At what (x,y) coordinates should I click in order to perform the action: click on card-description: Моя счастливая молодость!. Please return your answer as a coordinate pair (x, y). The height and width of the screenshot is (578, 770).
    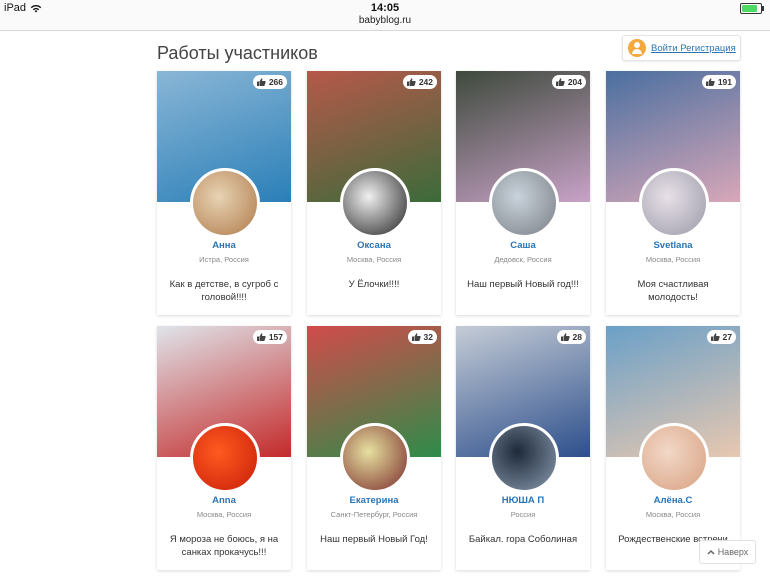
    Looking at the image, I should click on (673, 291).